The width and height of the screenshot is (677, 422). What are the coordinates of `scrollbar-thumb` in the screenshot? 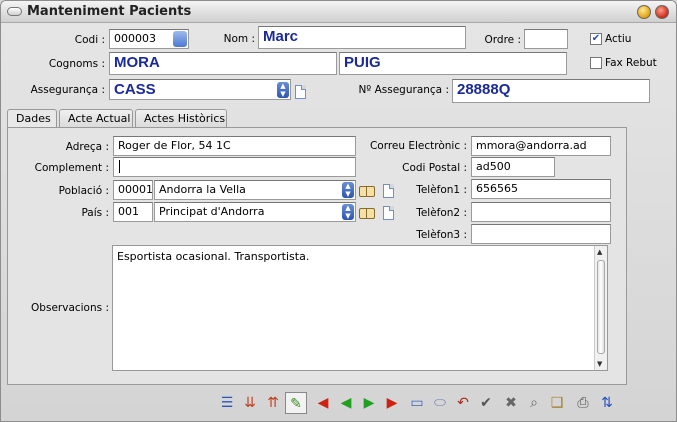 It's located at (601, 307).